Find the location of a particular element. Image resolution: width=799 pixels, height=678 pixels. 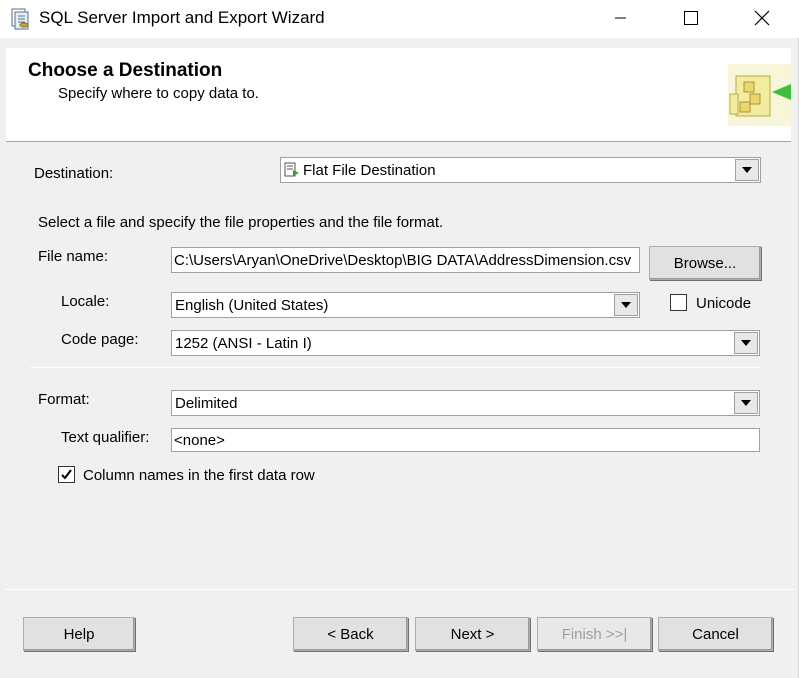

wizard-app-icon is located at coordinates (20, 19).